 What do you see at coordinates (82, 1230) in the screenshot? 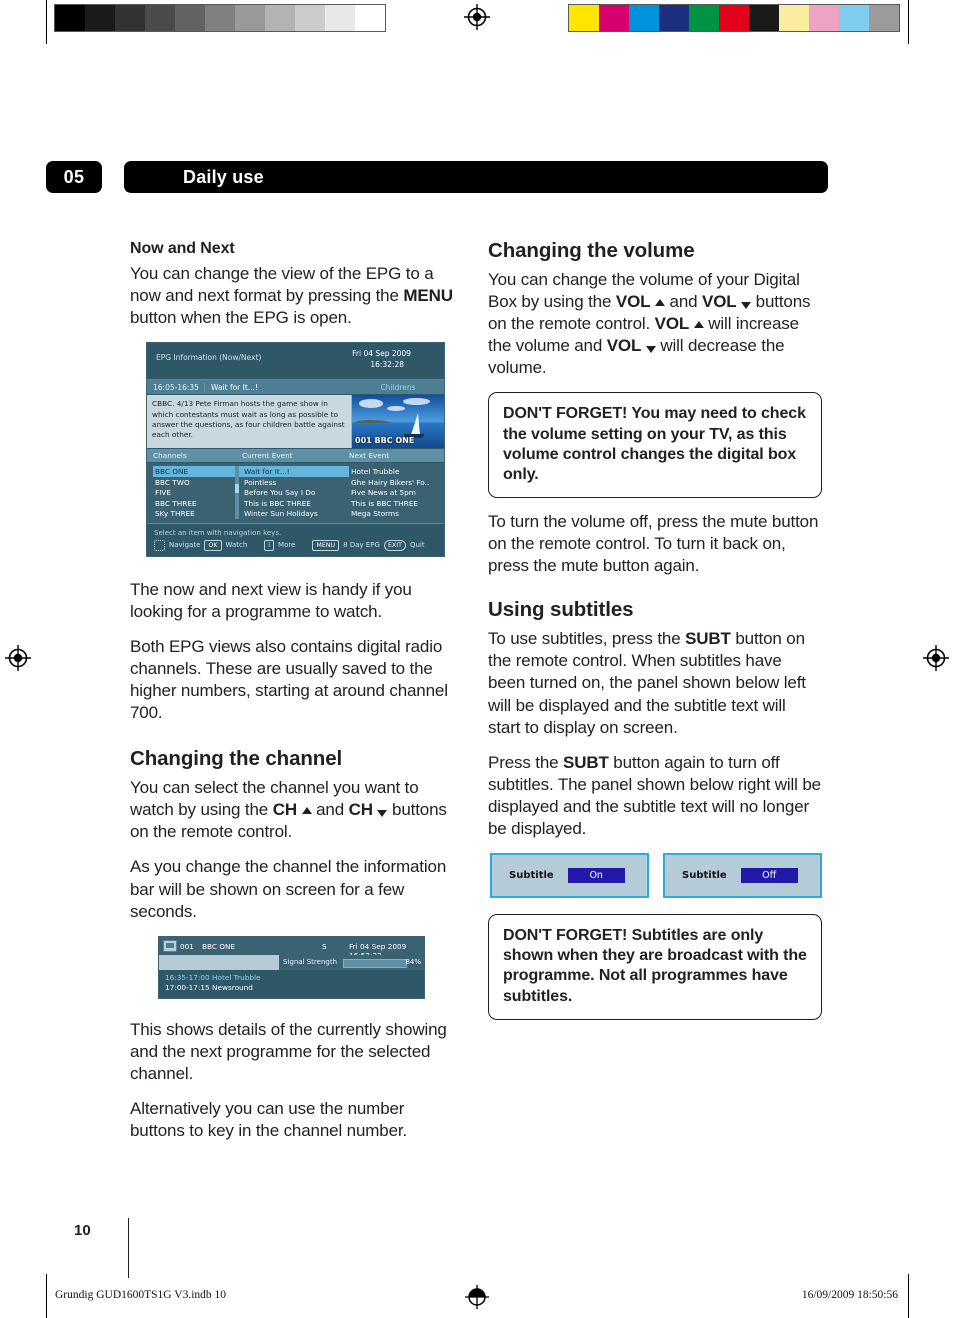
I see `page-number: 10` at bounding box center [82, 1230].